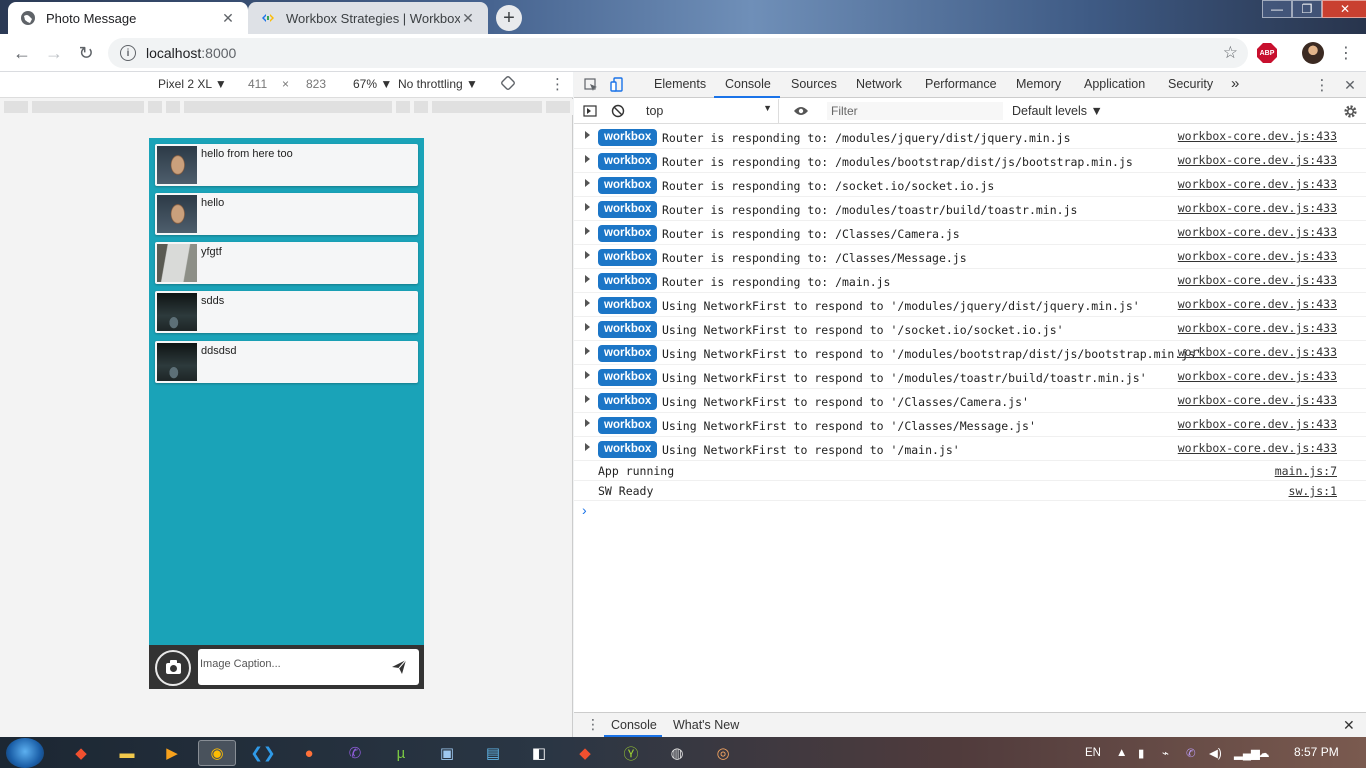 This screenshot has width=1366, height=768. Describe the element at coordinates (399, 667) in the screenshot. I see `send-icon` at that location.